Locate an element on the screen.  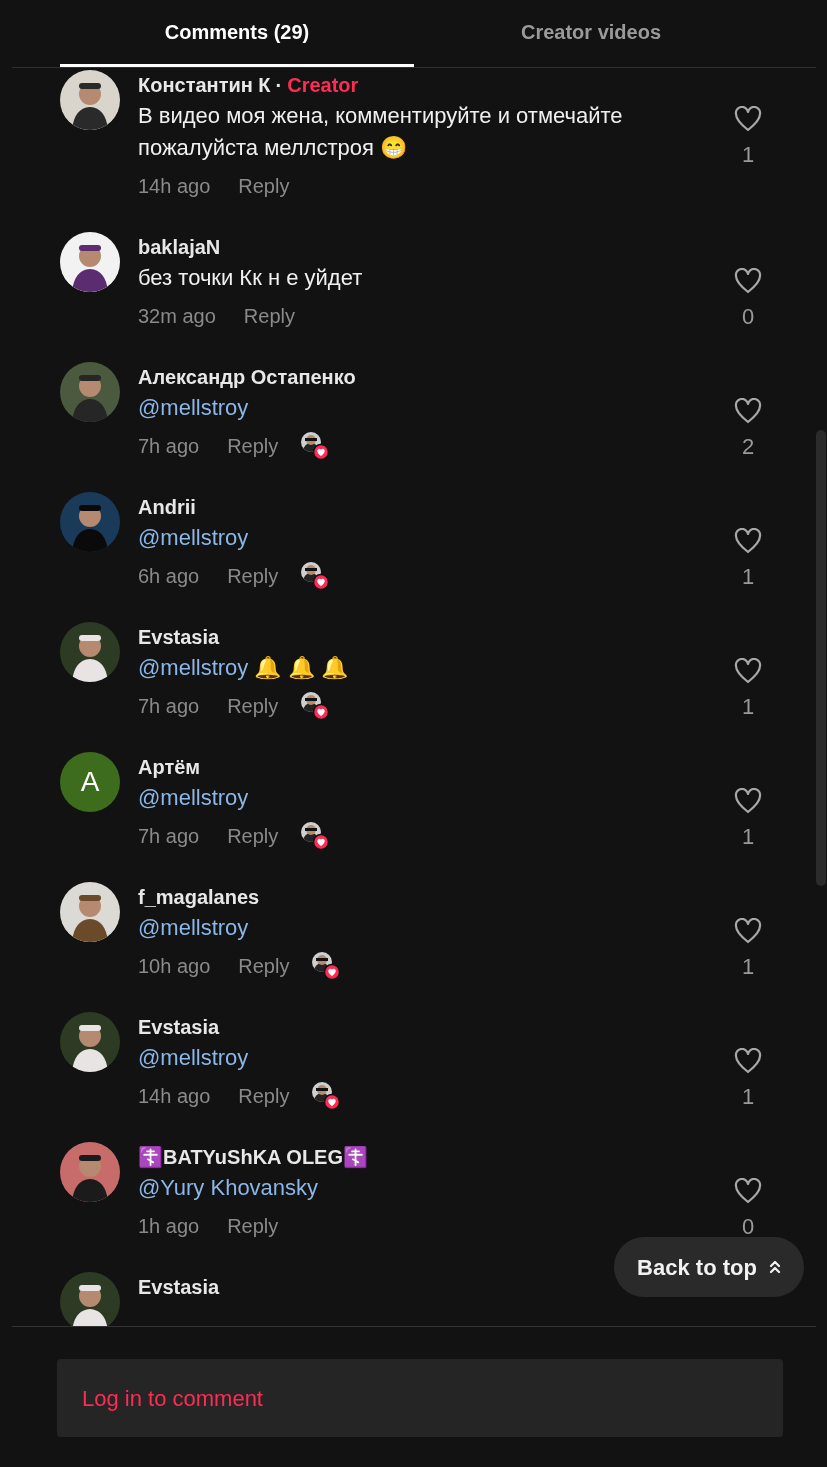
username: f_magalanes is located at coordinates (199, 897).